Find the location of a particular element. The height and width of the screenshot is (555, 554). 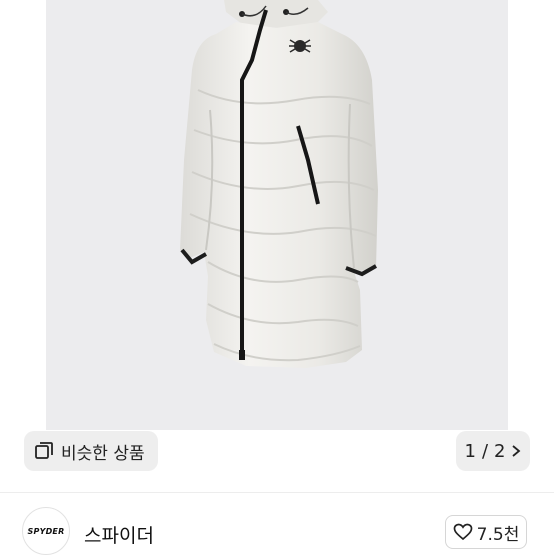

seller-row: SPYDER 스파이더 7.5천 is located at coordinates (277, 524).